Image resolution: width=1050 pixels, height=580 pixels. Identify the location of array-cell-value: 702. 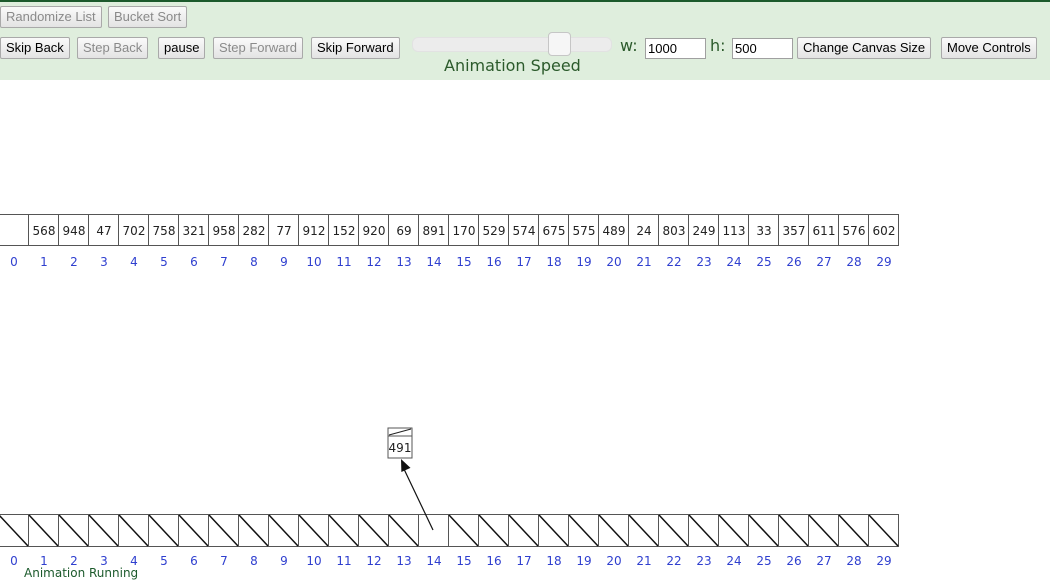
(134, 231).